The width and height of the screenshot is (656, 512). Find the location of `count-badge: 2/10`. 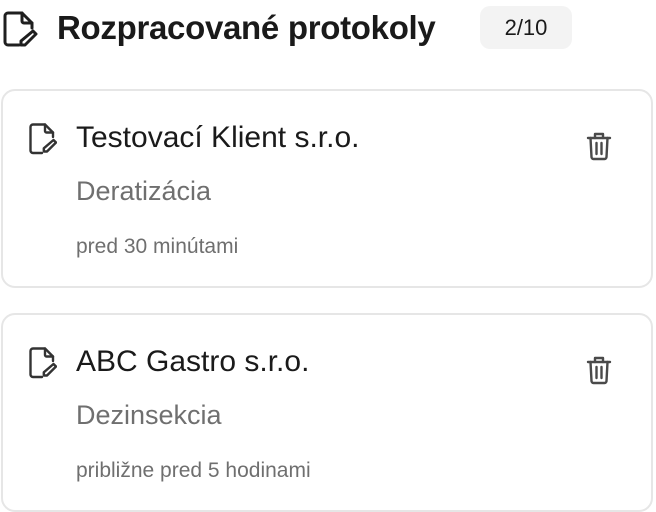

count-badge: 2/10 is located at coordinates (526, 27).